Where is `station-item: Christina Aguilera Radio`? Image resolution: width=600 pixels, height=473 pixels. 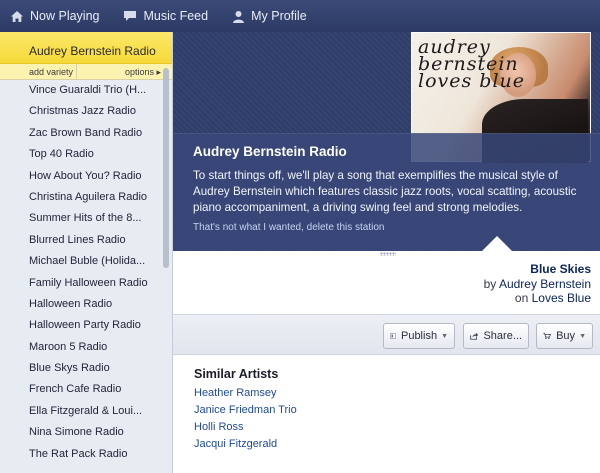
station-item: Christina Aguilera Radio is located at coordinates (81, 197).